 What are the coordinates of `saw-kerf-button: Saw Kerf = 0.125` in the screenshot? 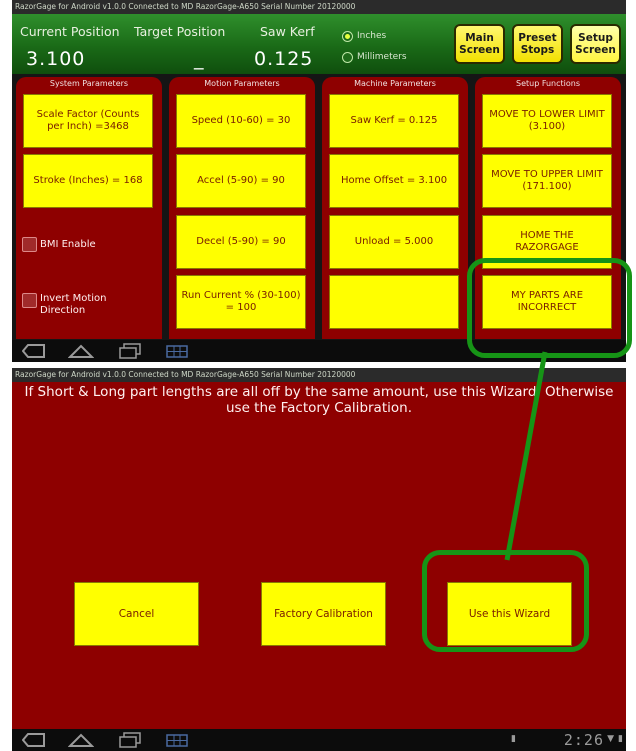 It's located at (394, 121).